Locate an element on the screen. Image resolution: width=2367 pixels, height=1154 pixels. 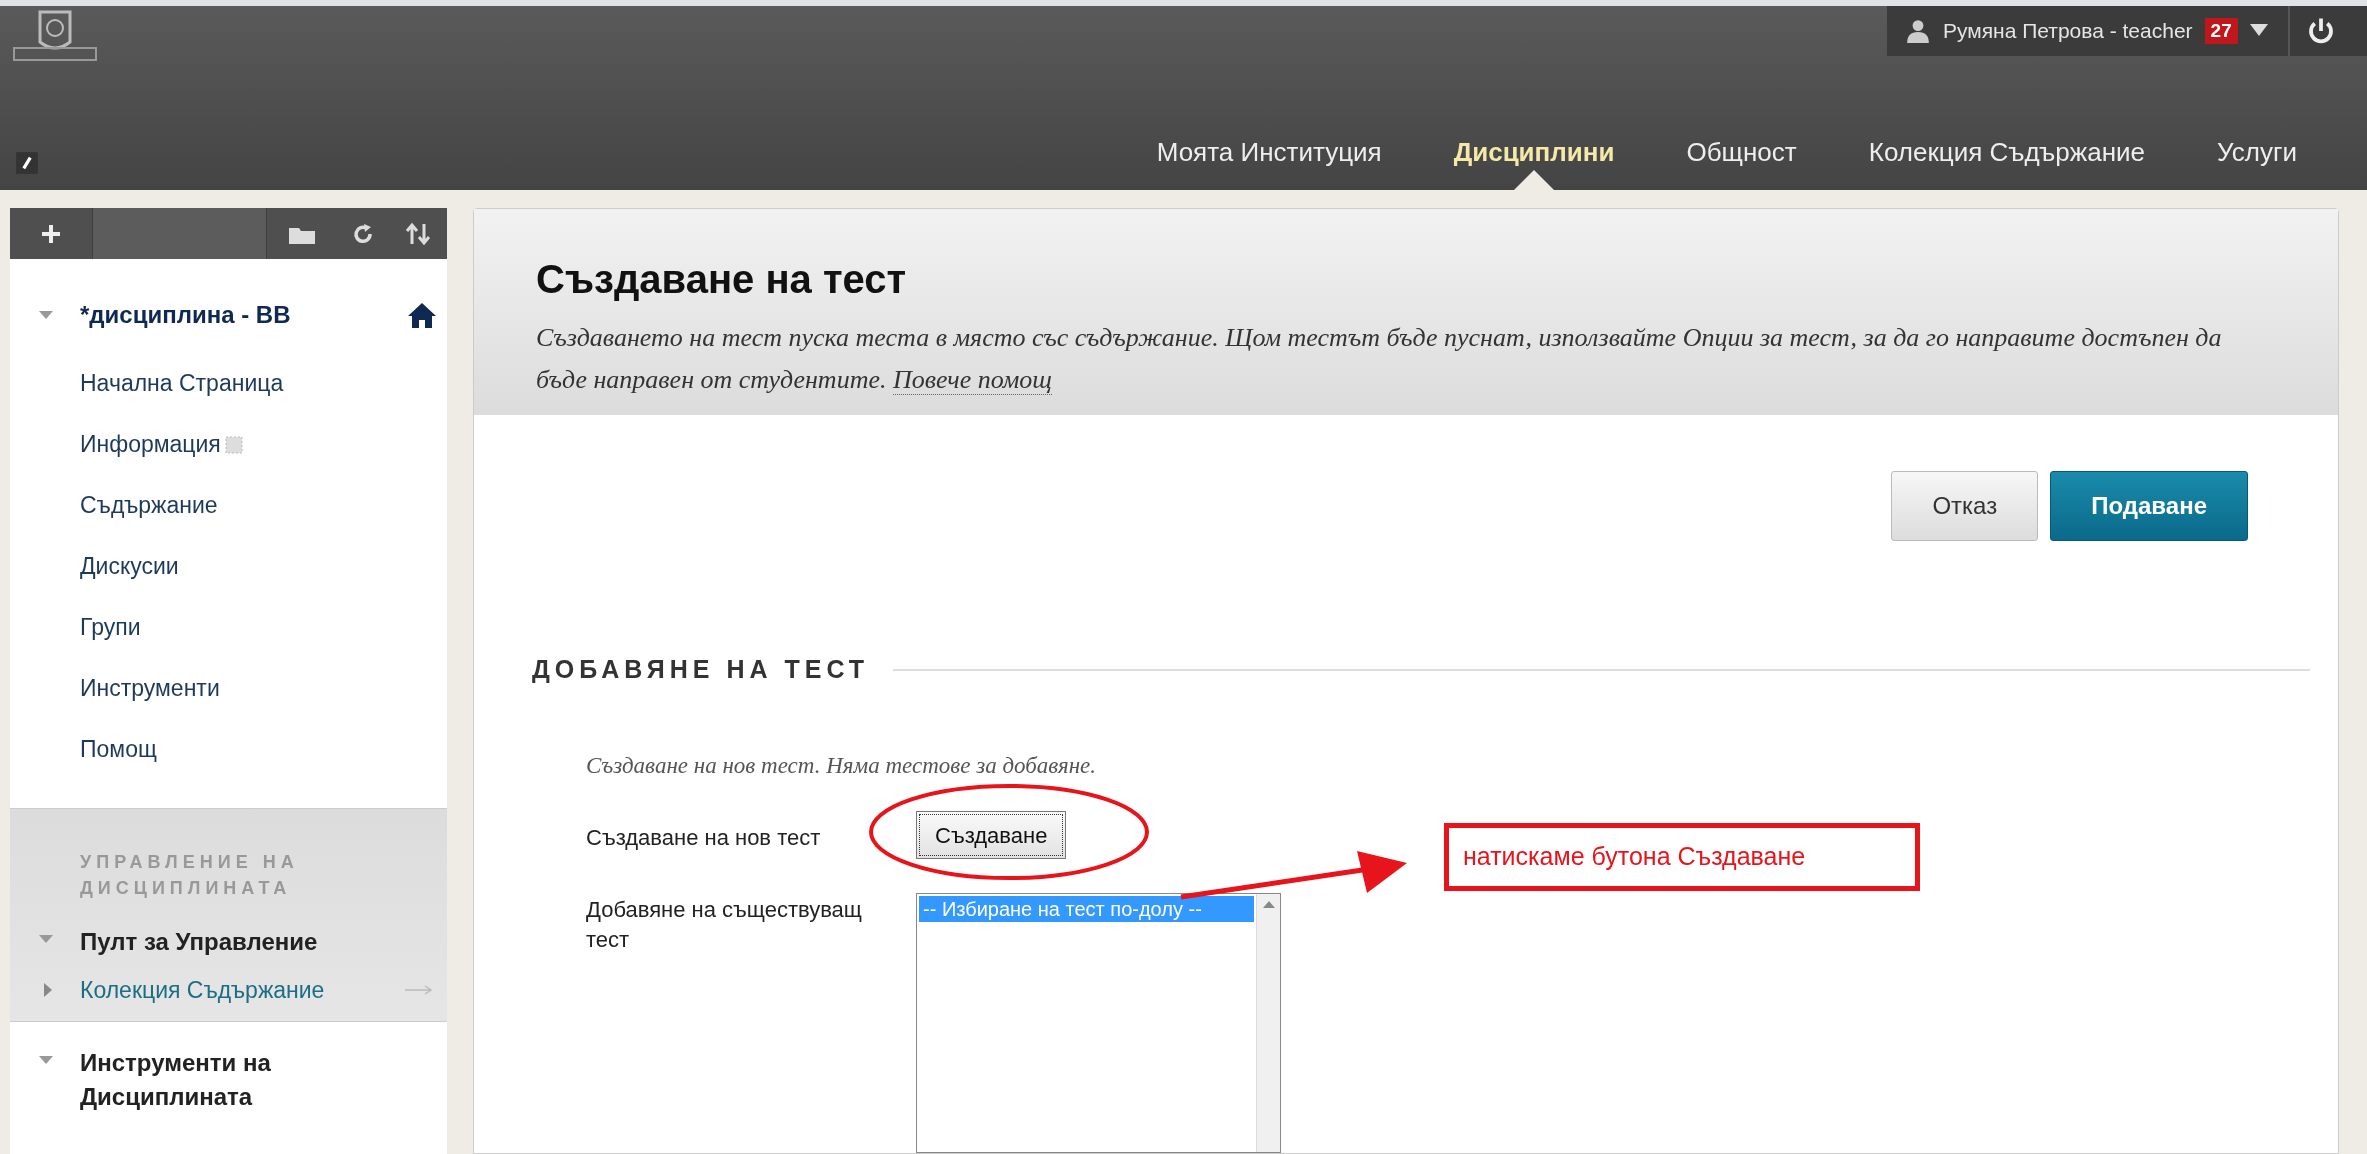
annotation-callout: натискаме бутона Създаване is located at coordinates (1682, 857).